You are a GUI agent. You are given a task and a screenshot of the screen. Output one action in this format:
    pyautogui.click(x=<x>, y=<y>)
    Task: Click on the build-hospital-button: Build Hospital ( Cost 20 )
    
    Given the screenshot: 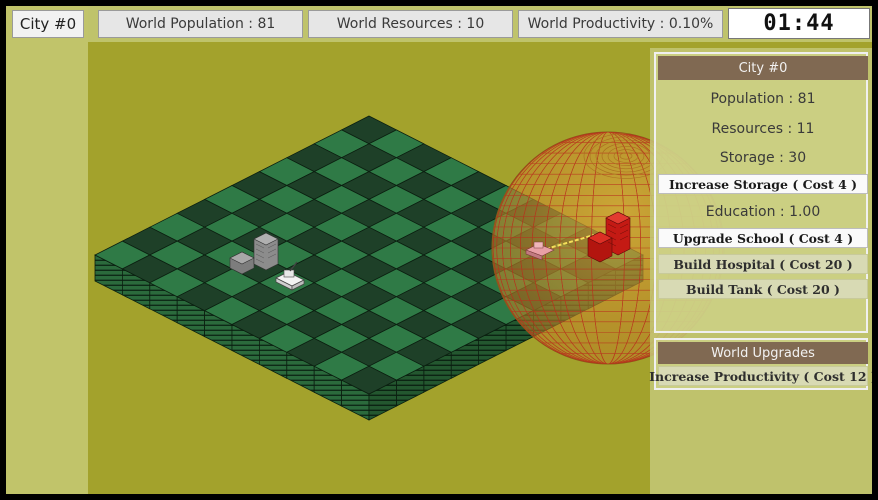 What is the action you would take?
    pyautogui.click(x=763, y=264)
    